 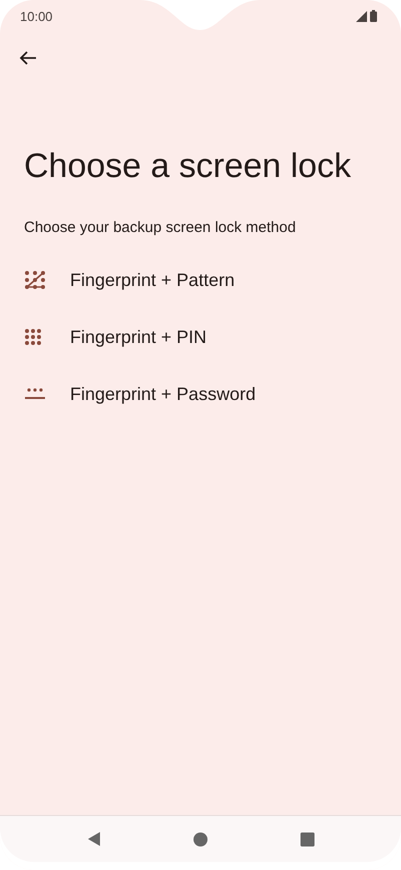 What do you see at coordinates (200, 337) in the screenshot?
I see `lock-option: Fingerprint + PIN` at bounding box center [200, 337].